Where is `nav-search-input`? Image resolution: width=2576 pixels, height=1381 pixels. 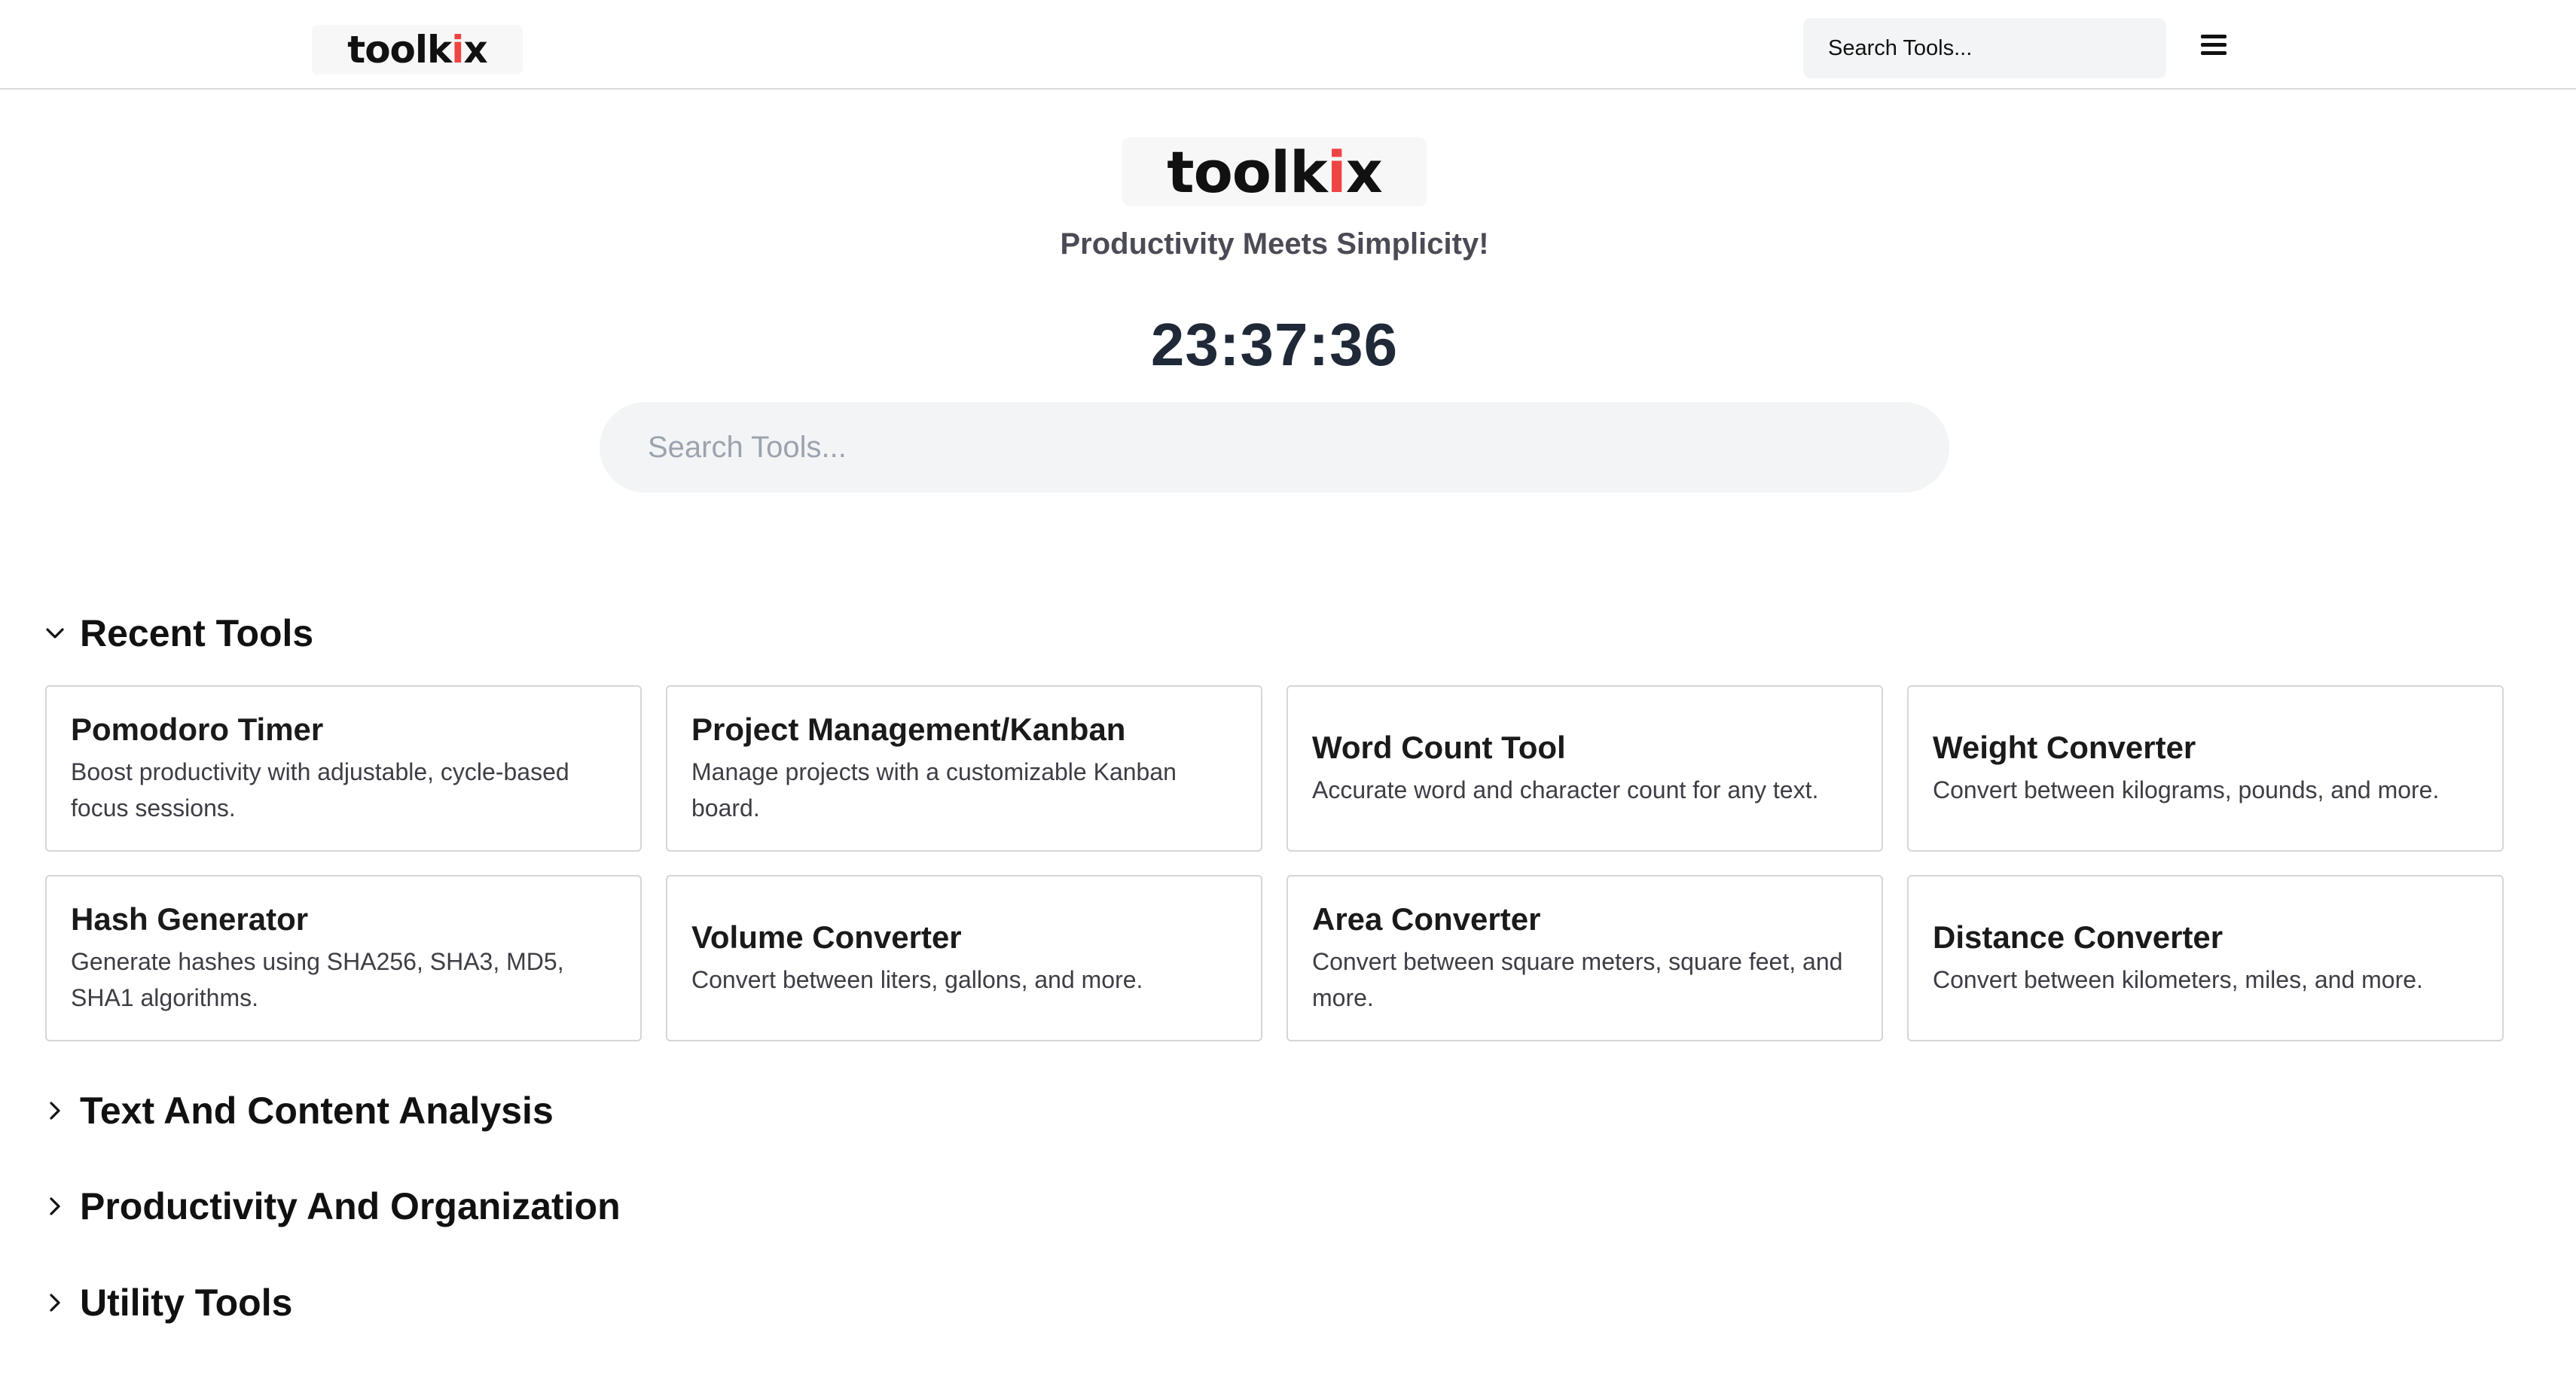 nav-search-input is located at coordinates (1985, 48).